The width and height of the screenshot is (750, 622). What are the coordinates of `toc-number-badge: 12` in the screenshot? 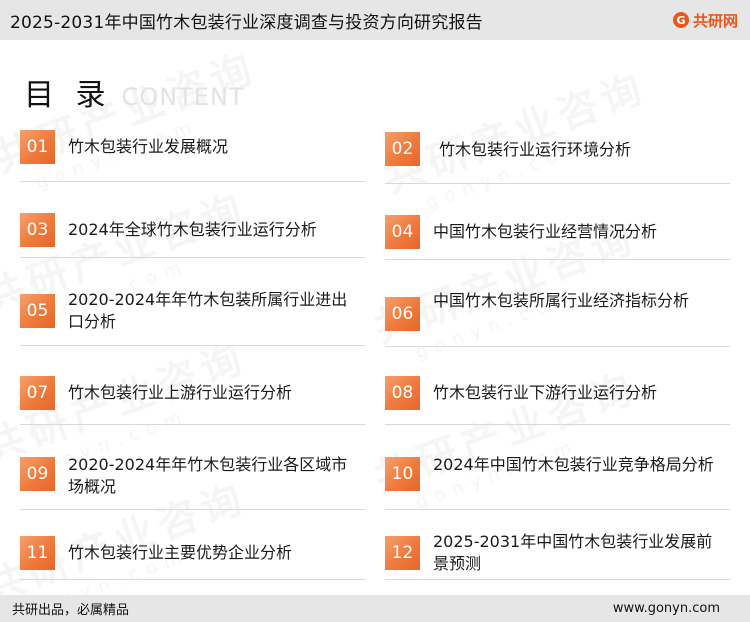 It's located at (402, 553).